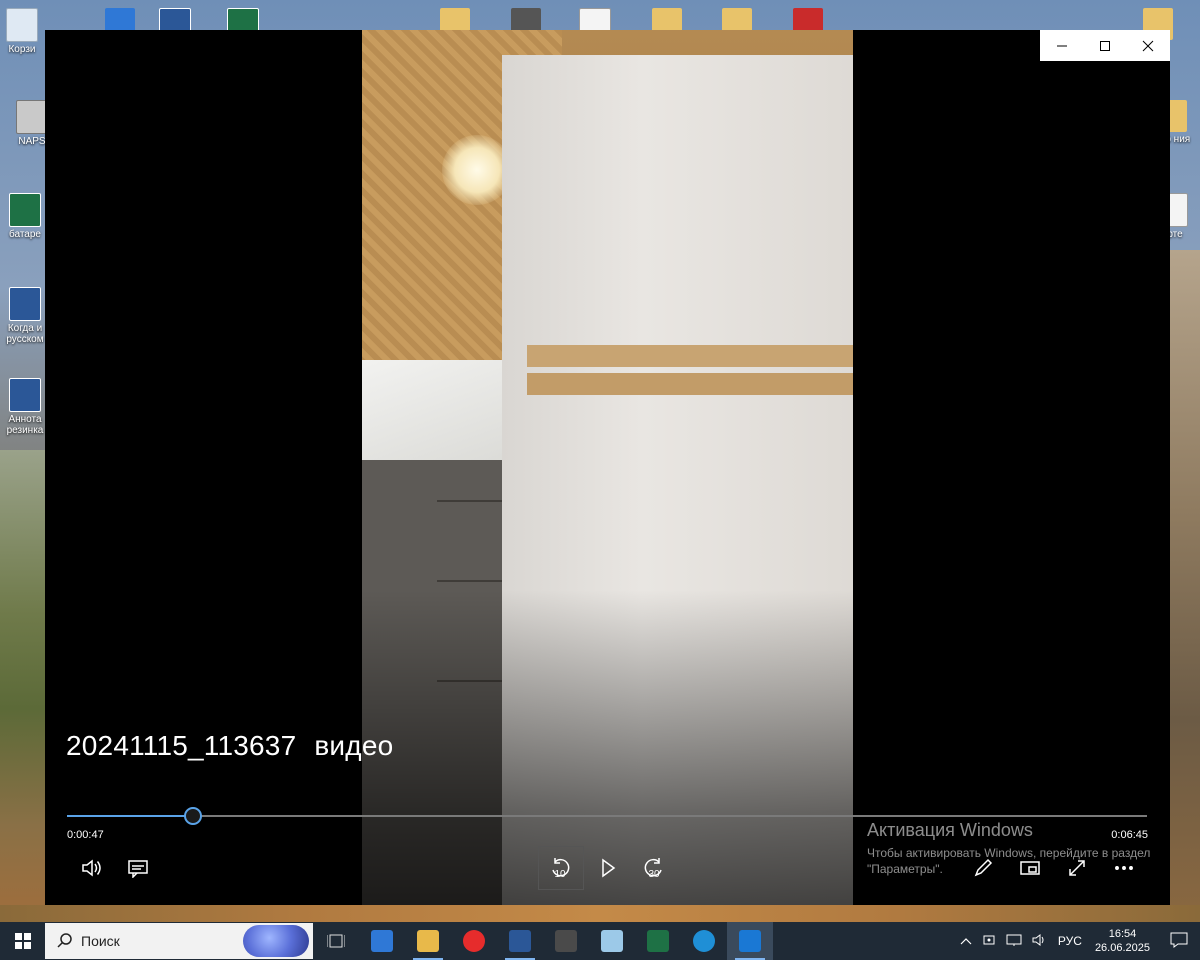 The width and height of the screenshot is (1200, 960). What do you see at coordinates (654, 868) in the screenshot?
I see `skip-forward-button: 30` at bounding box center [654, 868].